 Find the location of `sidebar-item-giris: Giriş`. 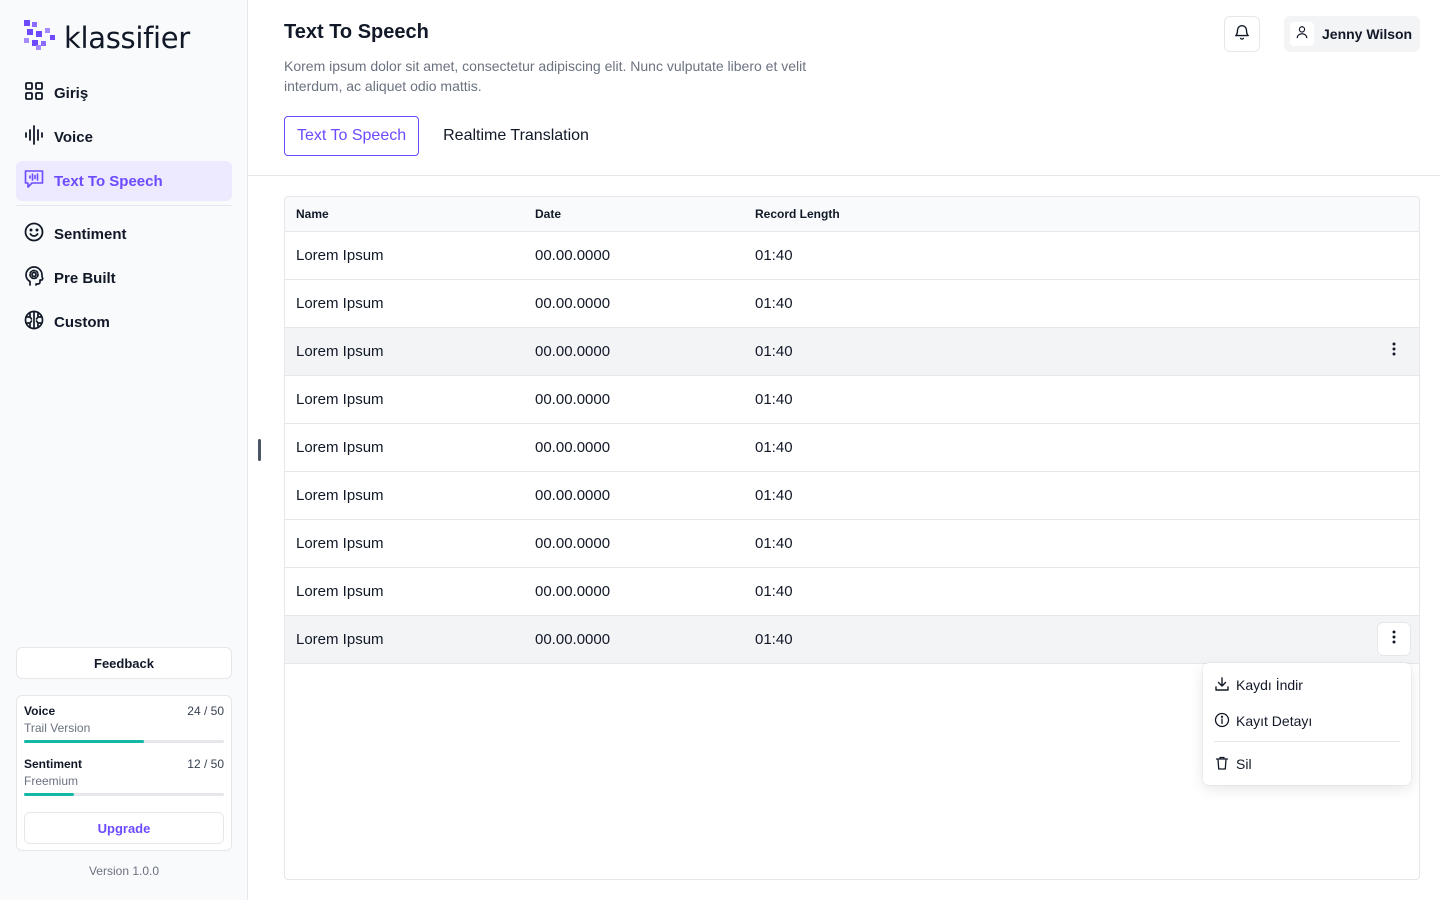

sidebar-item-giris: Giriş is located at coordinates (124, 93).